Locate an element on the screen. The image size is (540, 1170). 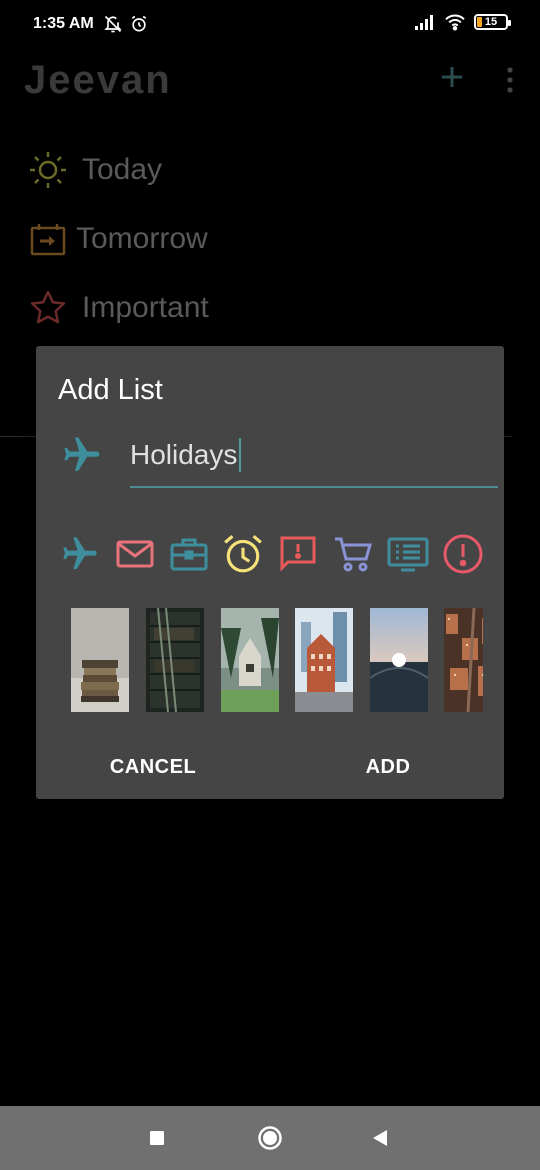
status-right-icons: 15 is located at coordinates (462, 22).